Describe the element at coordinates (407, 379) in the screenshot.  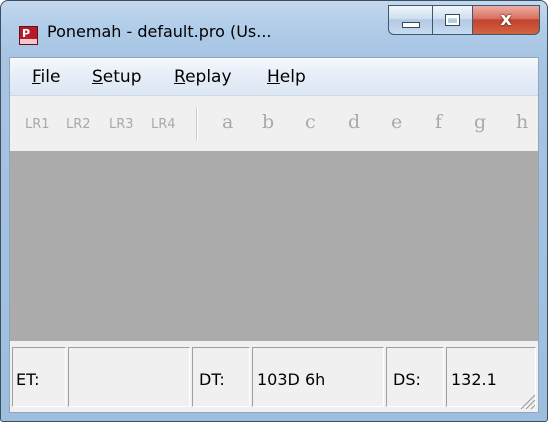
I see `status-ds-label: DS:` at that location.